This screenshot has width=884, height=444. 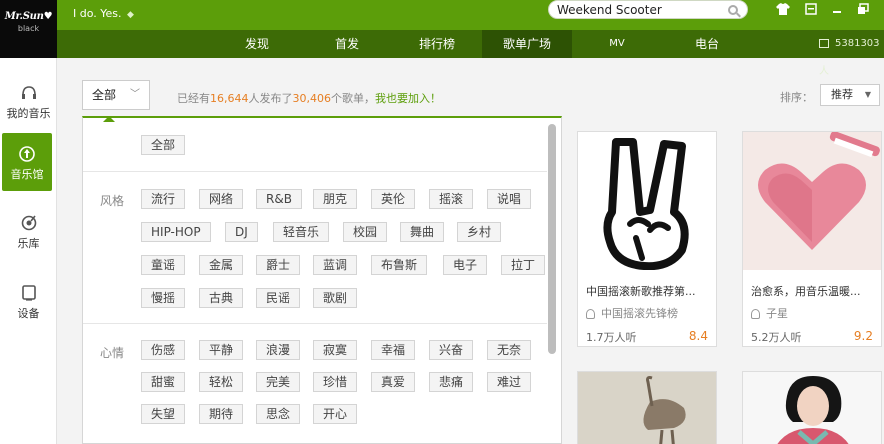 What do you see at coordinates (135, 94) in the screenshot?
I see `chevron-down-icon: ﹀` at bounding box center [135, 94].